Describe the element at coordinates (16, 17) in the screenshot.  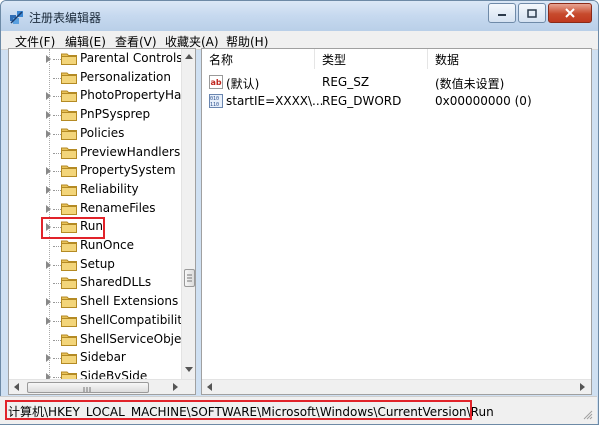
I see `registry-editor-icon` at that location.